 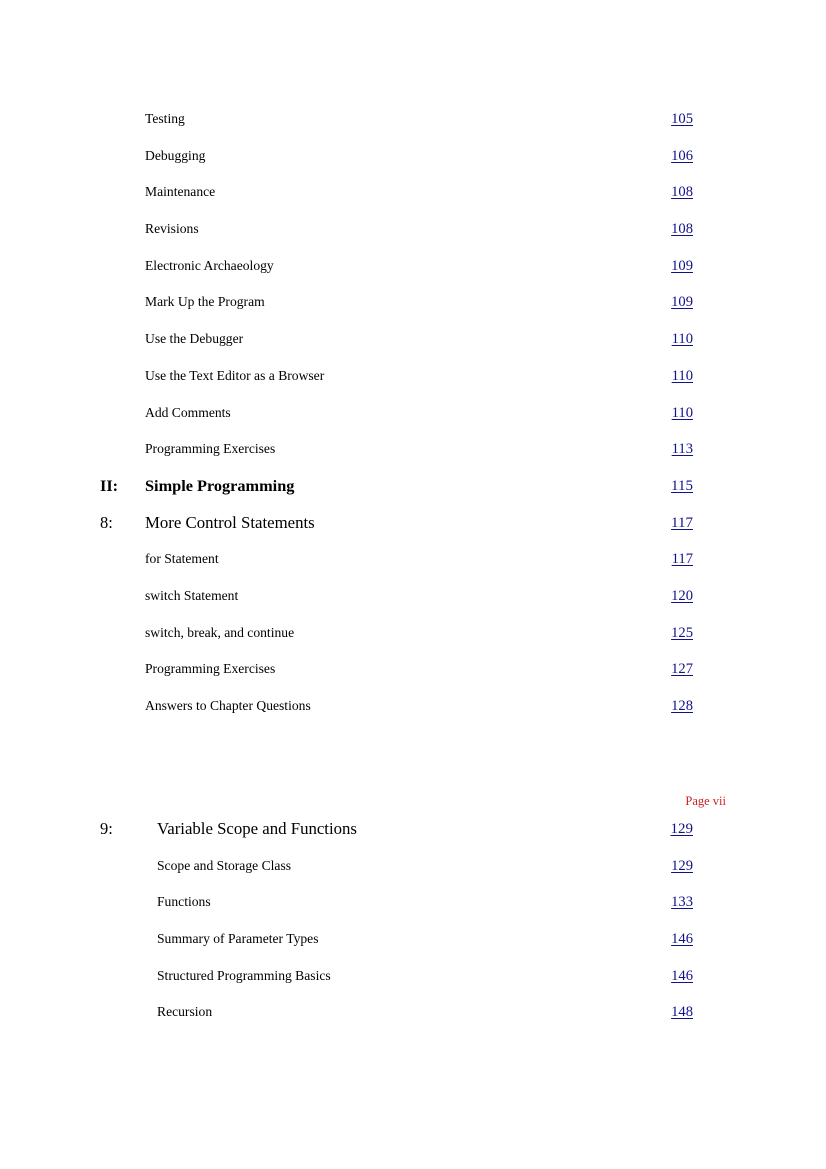 I want to click on toc-entry-sub: Programming Exercises 113, so click(x=413, y=456).